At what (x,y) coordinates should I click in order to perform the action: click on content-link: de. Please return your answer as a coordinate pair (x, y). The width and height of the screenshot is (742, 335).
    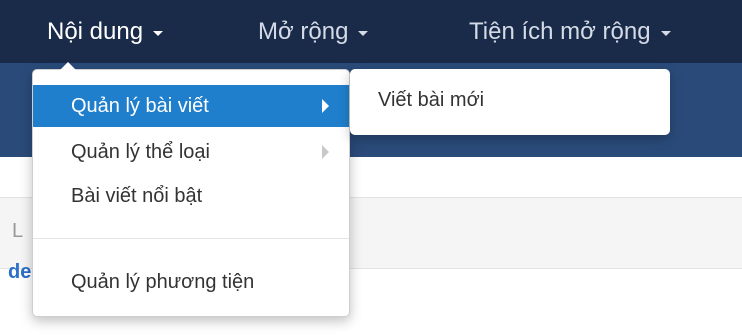
    Looking at the image, I should click on (19, 272).